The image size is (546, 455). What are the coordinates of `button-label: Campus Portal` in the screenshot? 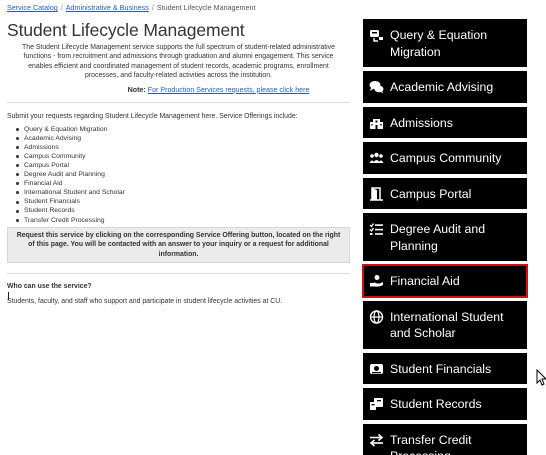 It's located at (431, 193).